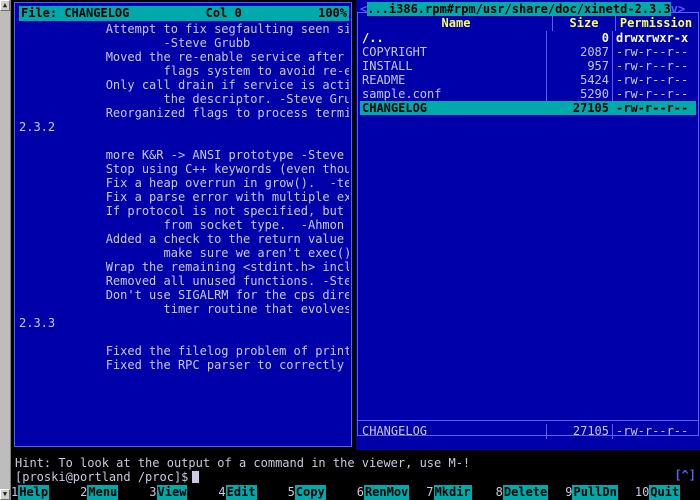  I want to click on viewer-line: Only call drain if service is active. De, so click(227, 85).